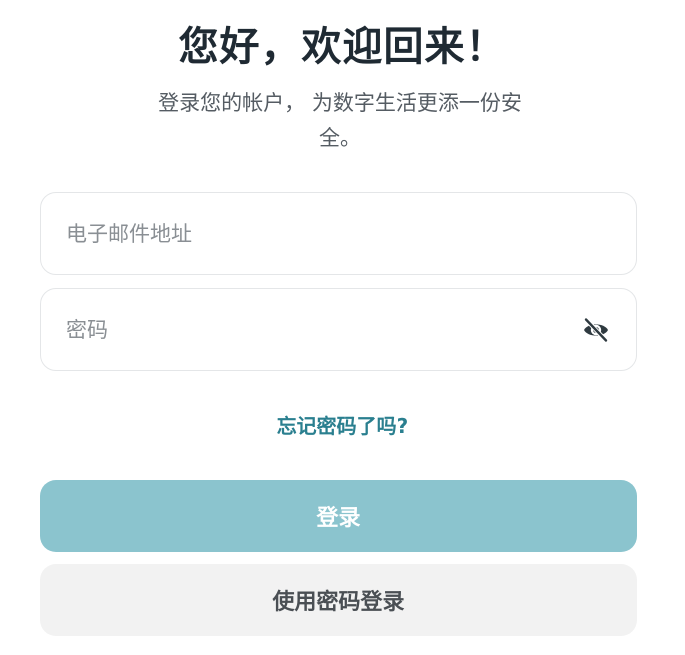  I want to click on password-field-container, so click(338, 329).